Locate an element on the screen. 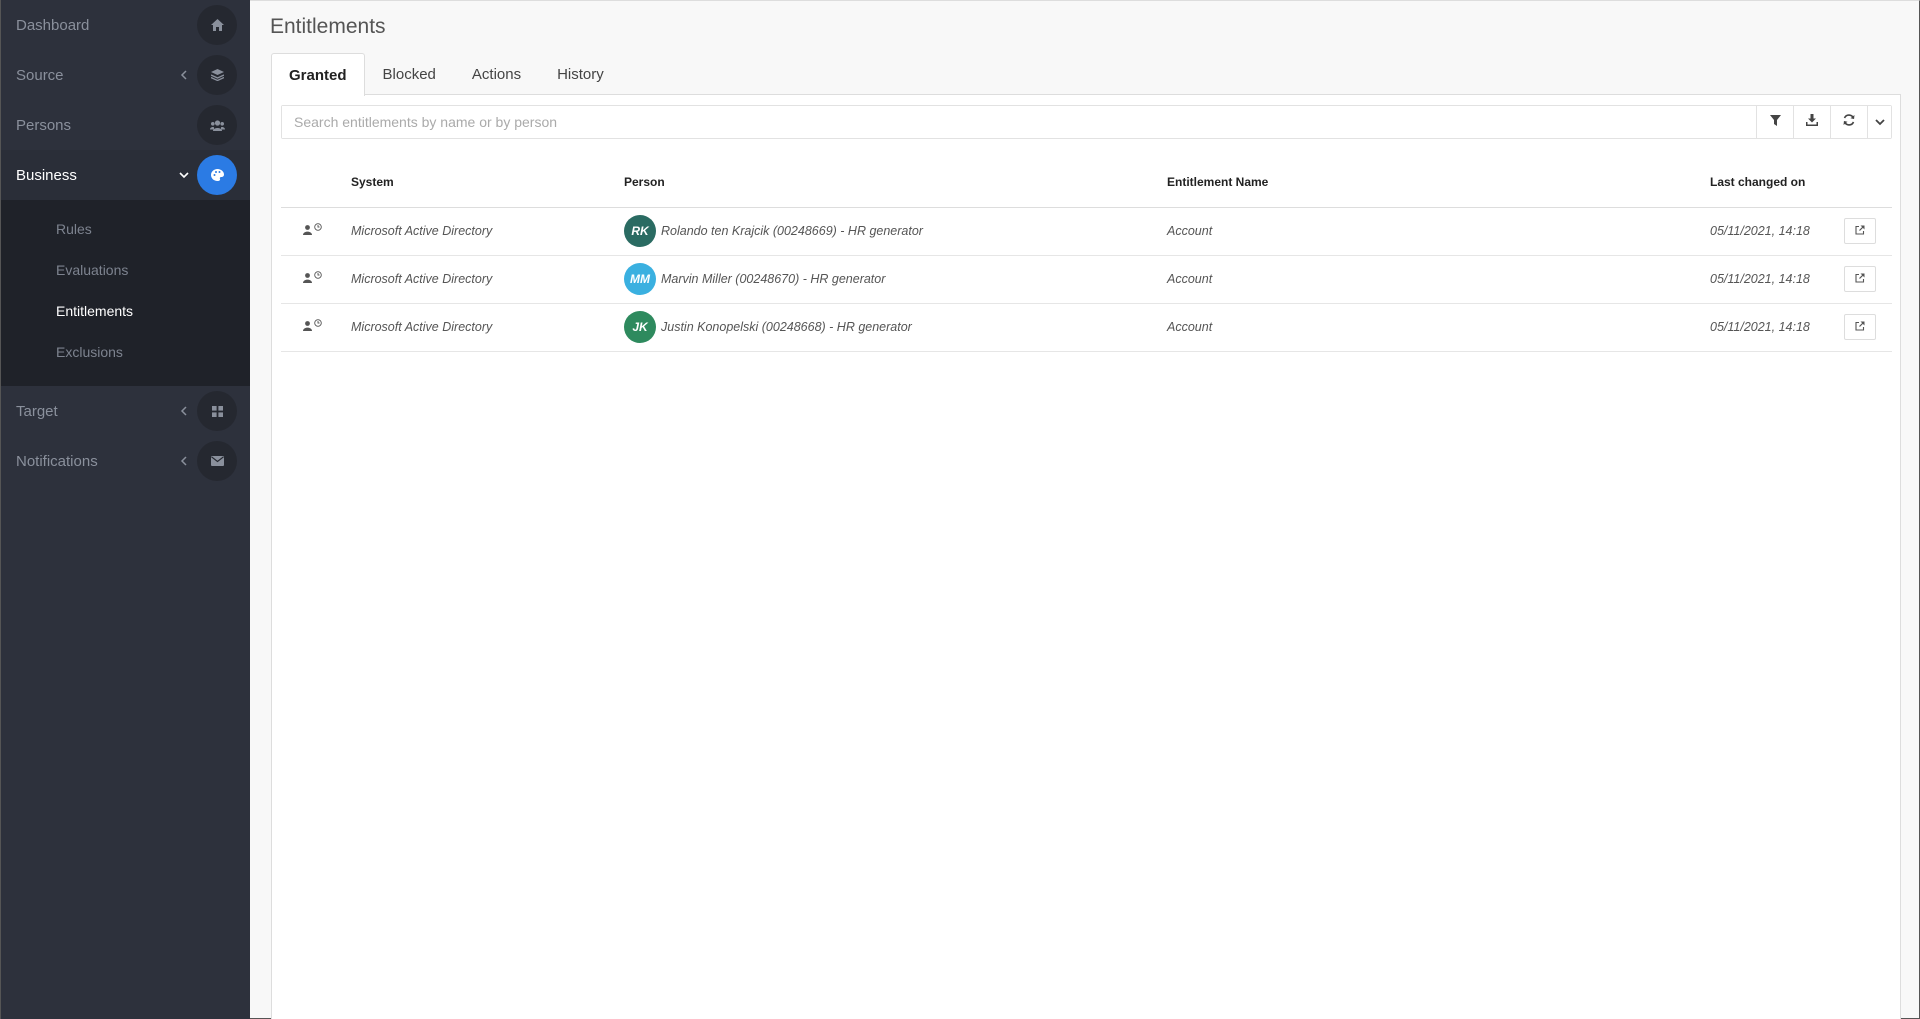  nav-business: Business is located at coordinates (125, 175).